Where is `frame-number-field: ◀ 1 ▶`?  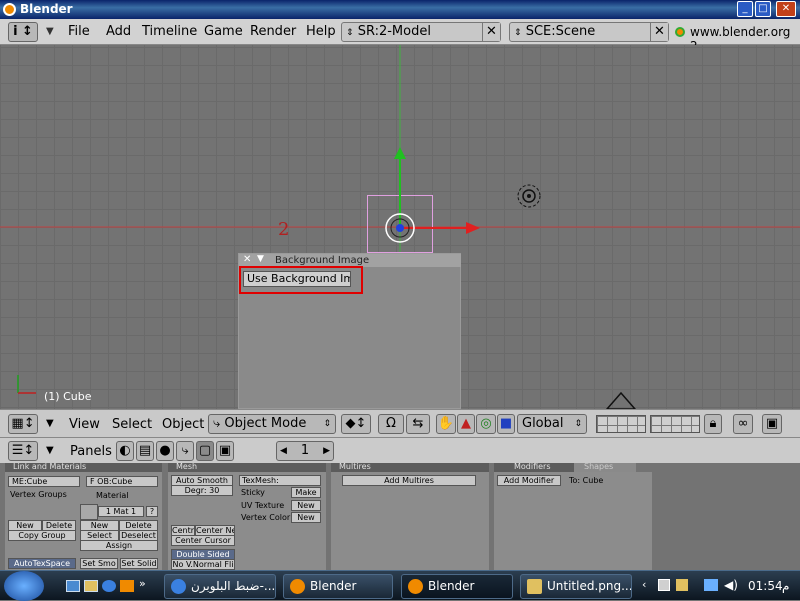
frame-number-field: ◀ 1 ▶ is located at coordinates (305, 451).